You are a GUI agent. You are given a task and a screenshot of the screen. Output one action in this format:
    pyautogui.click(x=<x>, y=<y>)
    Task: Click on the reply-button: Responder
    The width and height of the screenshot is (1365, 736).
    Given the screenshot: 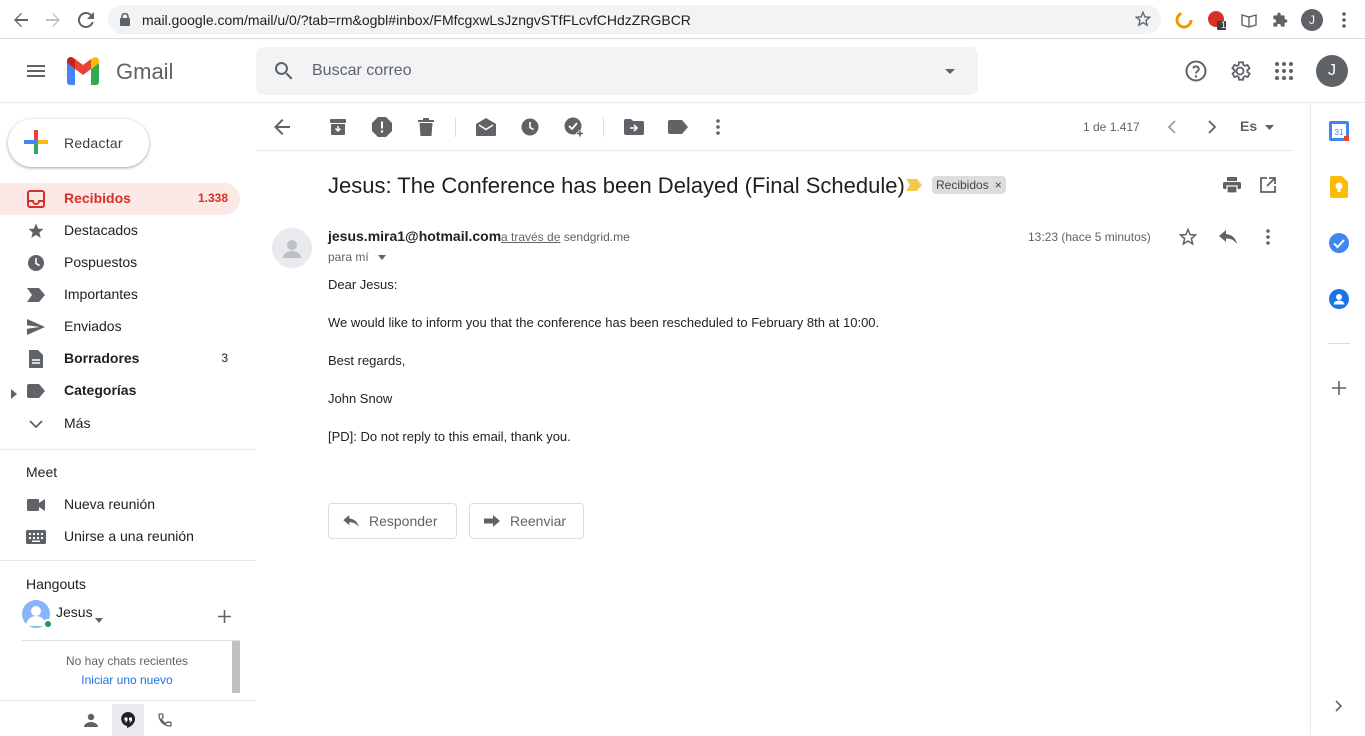 What is the action you would take?
    pyautogui.click(x=392, y=521)
    